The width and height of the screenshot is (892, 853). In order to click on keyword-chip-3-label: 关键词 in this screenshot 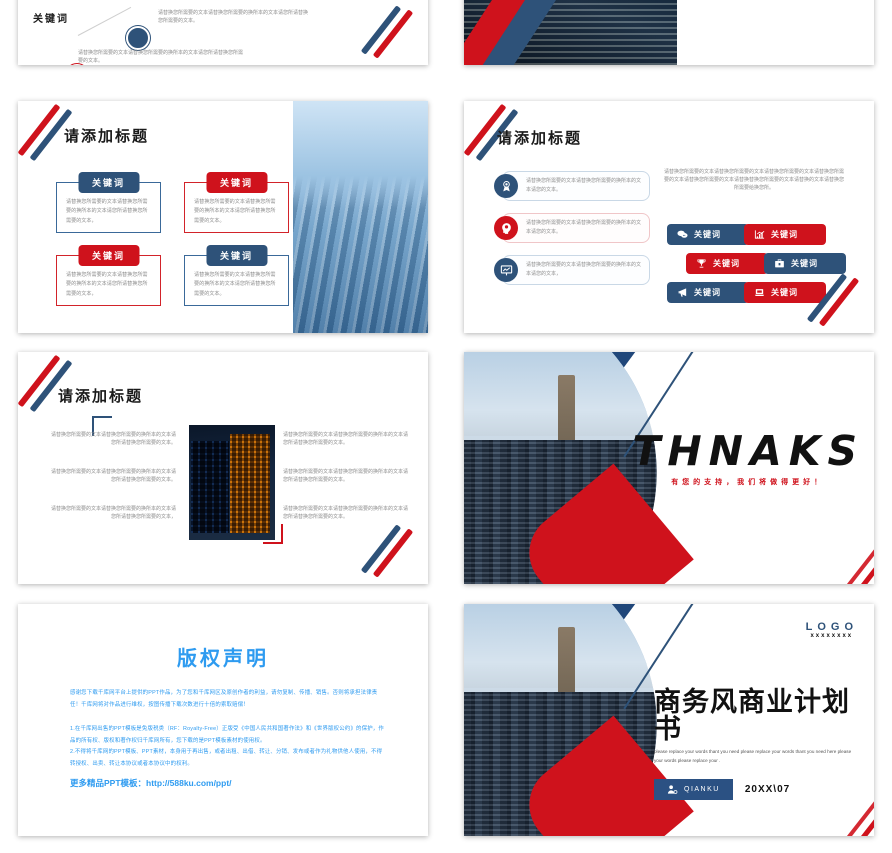, I will do `click(726, 263)`.